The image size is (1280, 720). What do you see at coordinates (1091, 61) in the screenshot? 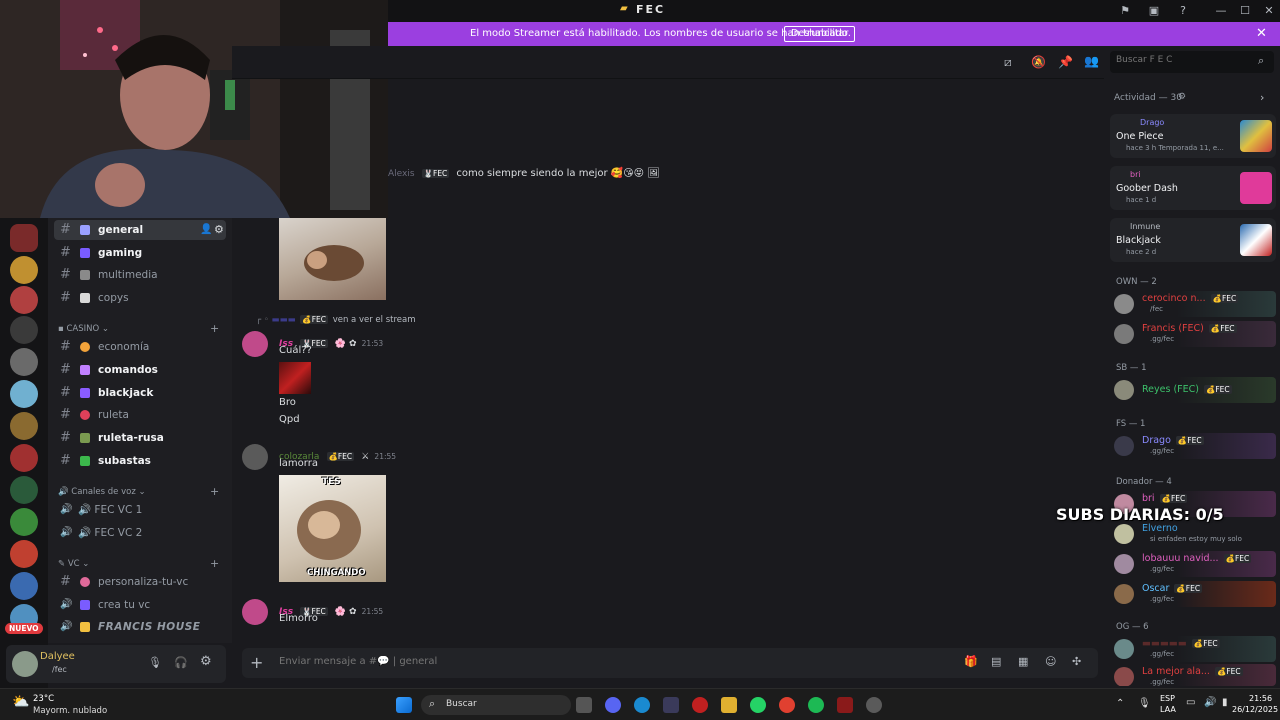
I see `member-list-icon: 👥` at bounding box center [1091, 61].